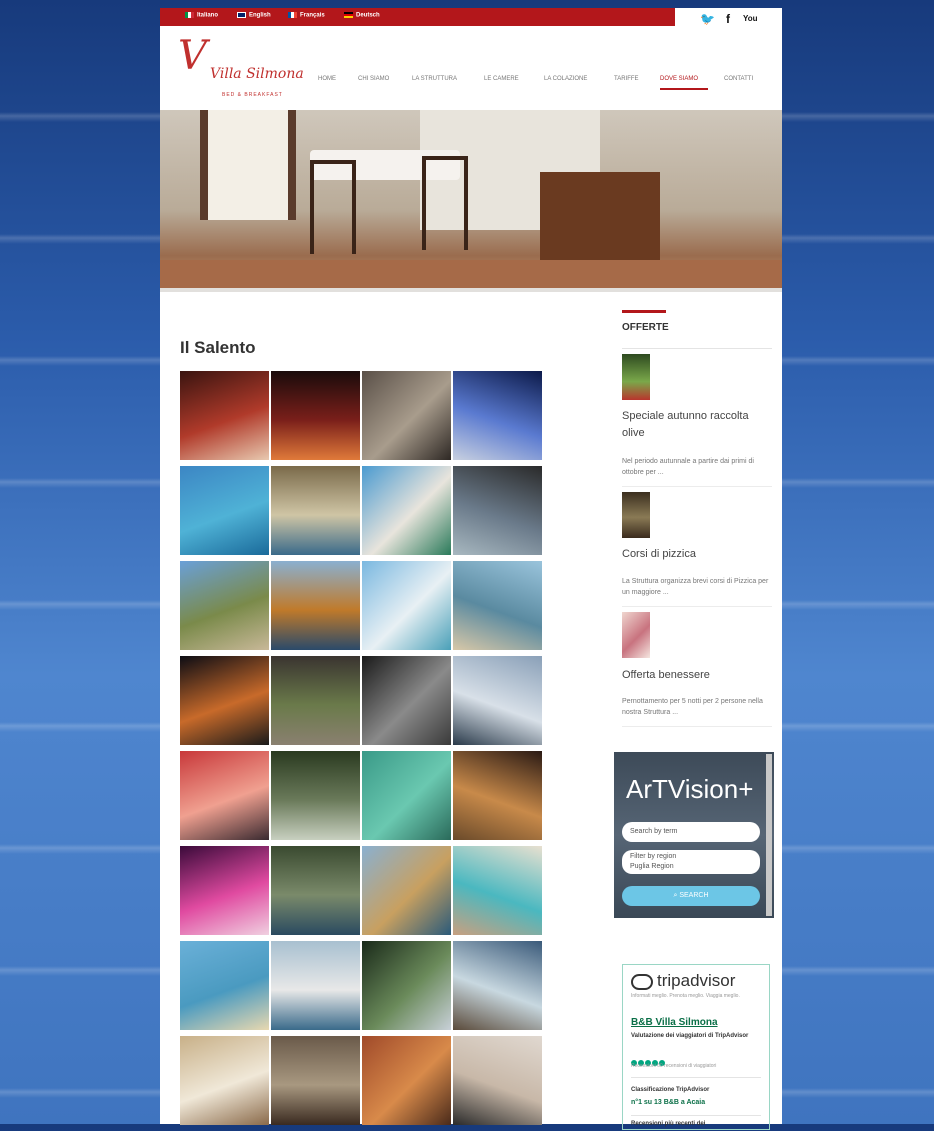  What do you see at coordinates (750, 18) in the screenshot?
I see `youtube-icon: You` at bounding box center [750, 18].